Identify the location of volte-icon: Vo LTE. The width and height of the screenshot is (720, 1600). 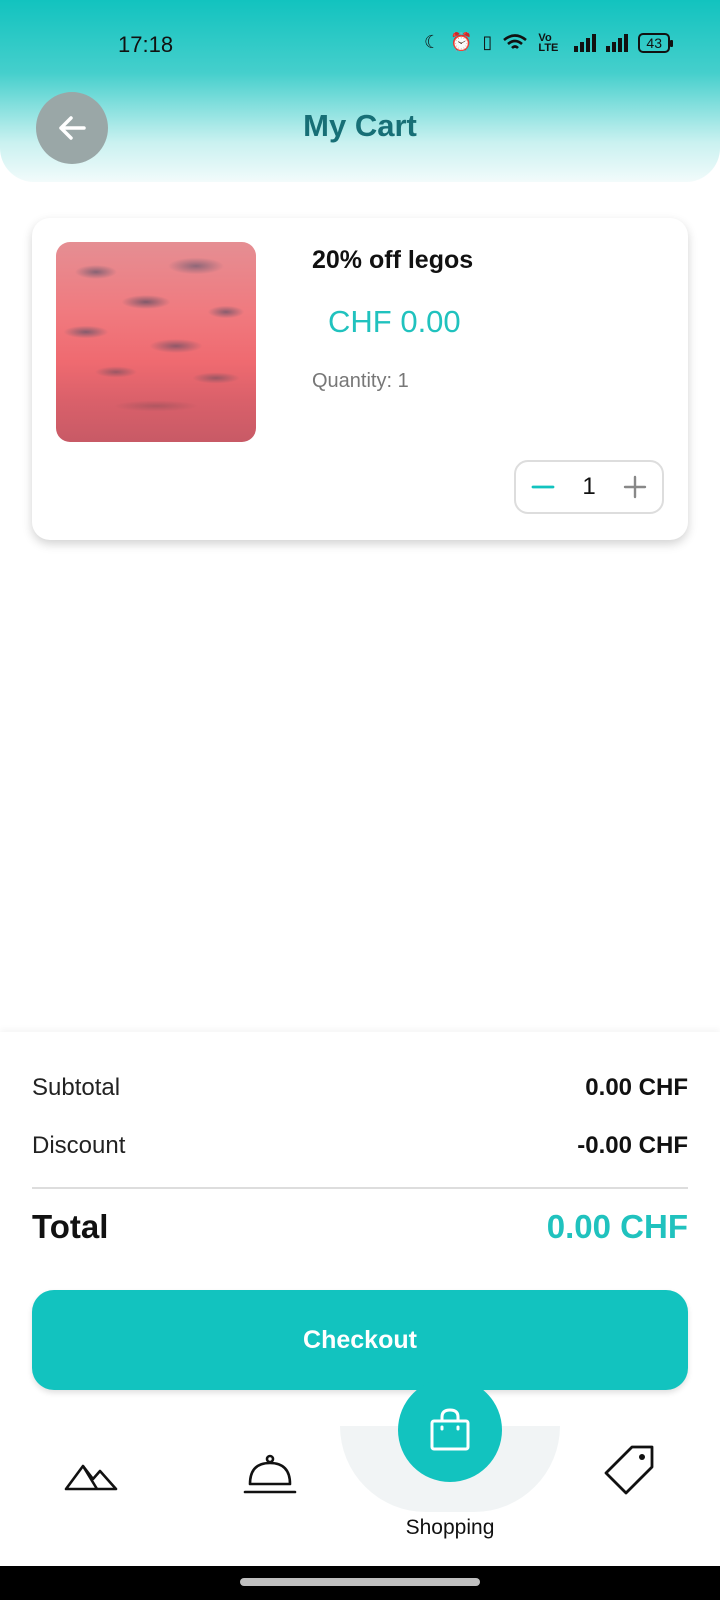
(548, 42).